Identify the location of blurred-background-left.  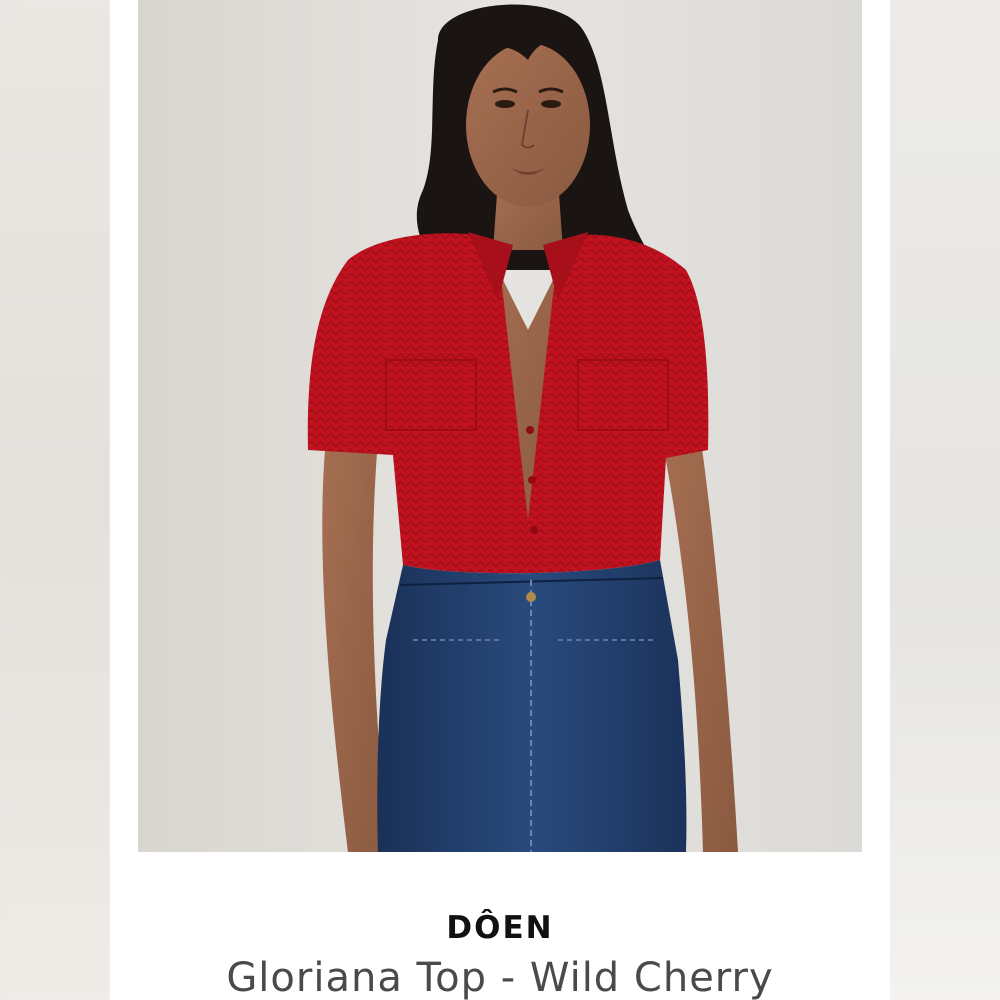
(55, 500).